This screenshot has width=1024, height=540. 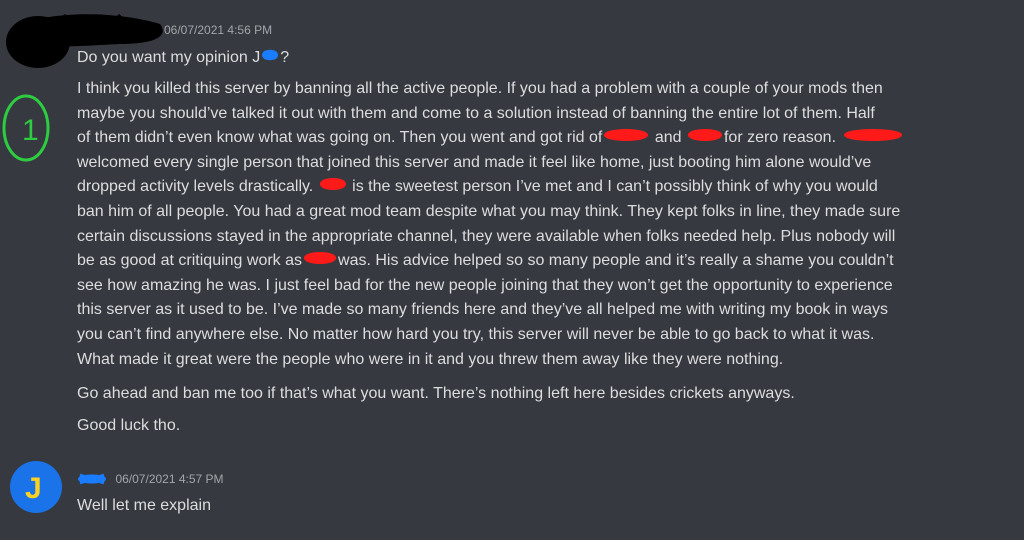 What do you see at coordinates (218, 30) in the screenshot?
I see `timestamp: 06/07/2021 4:56 PM` at bounding box center [218, 30].